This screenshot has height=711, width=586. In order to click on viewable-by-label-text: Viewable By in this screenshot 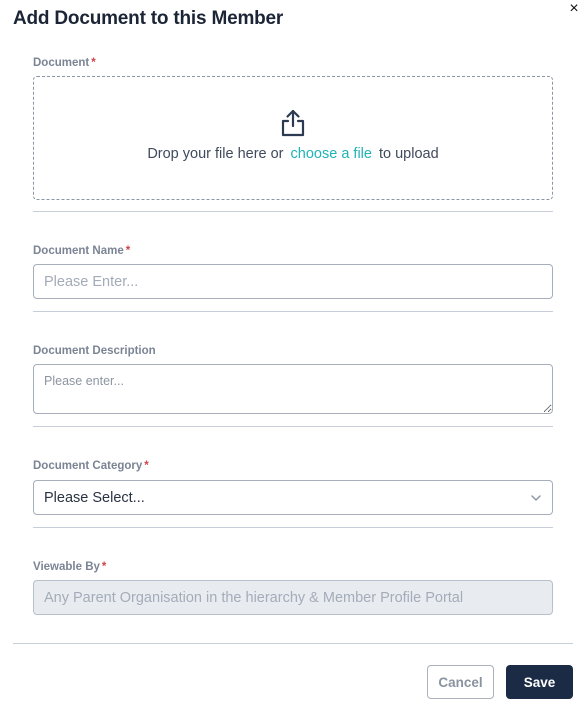, I will do `click(66, 567)`.